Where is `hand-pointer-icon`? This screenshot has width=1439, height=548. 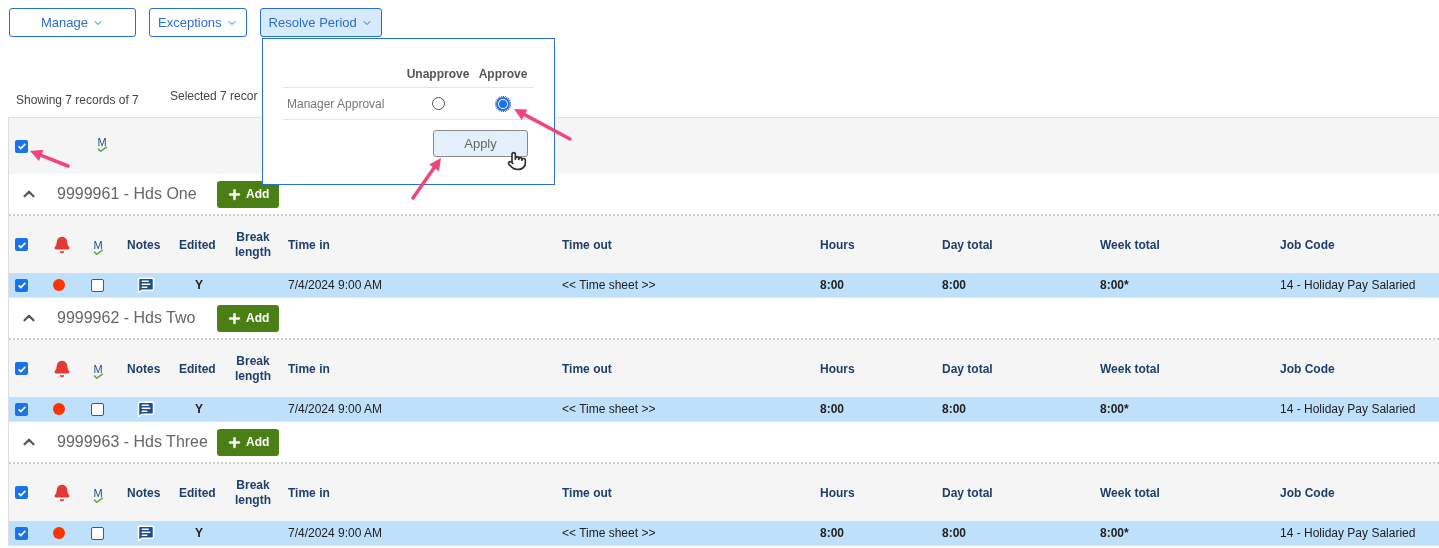
hand-pointer-icon is located at coordinates (517, 161).